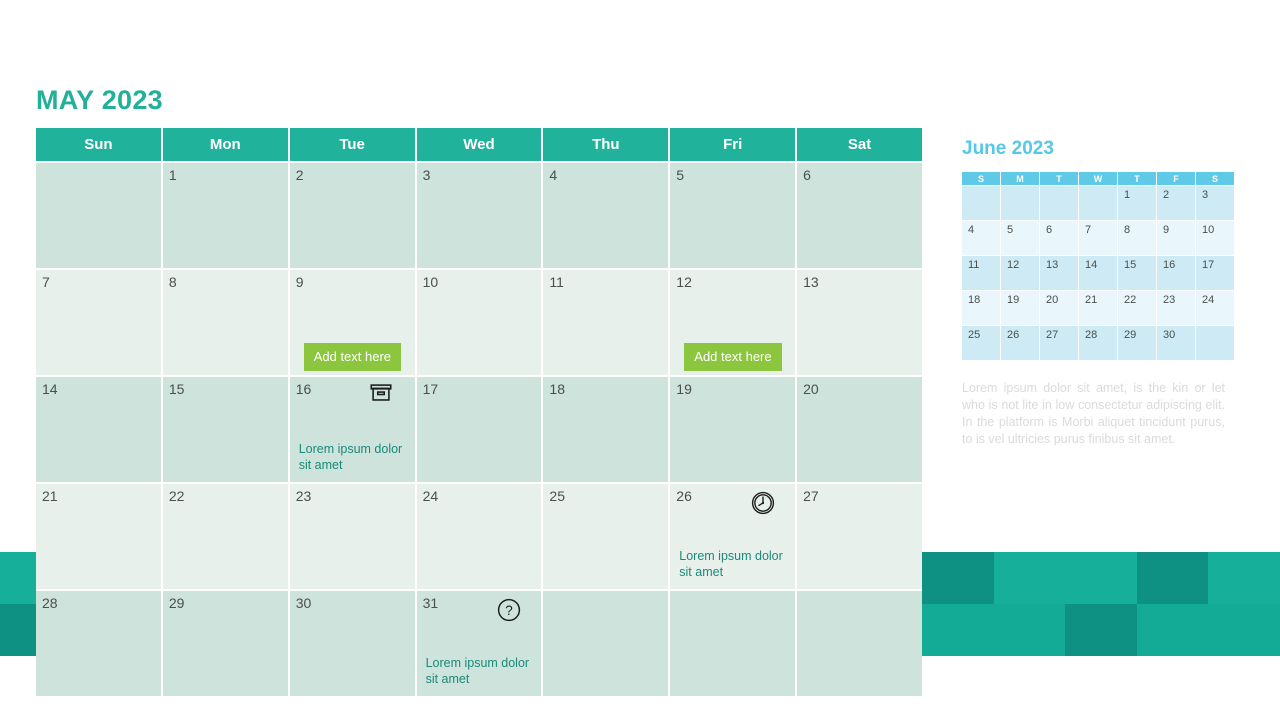  Describe the element at coordinates (981, 308) in the screenshot. I see `mini-day-cell-18: 18` at that location.